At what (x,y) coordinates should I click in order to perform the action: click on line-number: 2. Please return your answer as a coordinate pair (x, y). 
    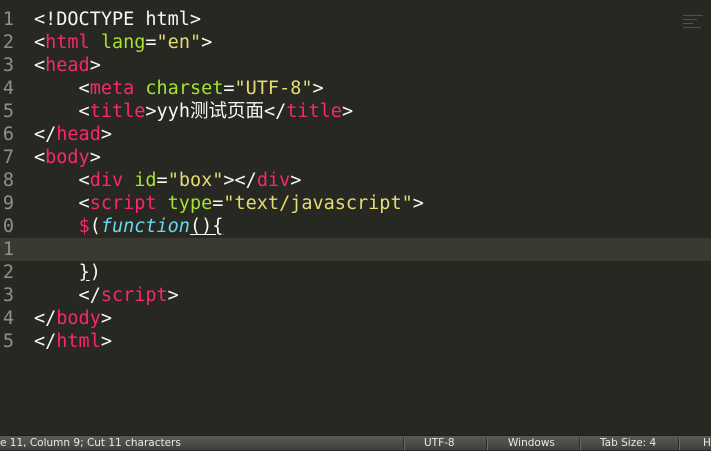
    Looking at the image, I should click on (8, 42).